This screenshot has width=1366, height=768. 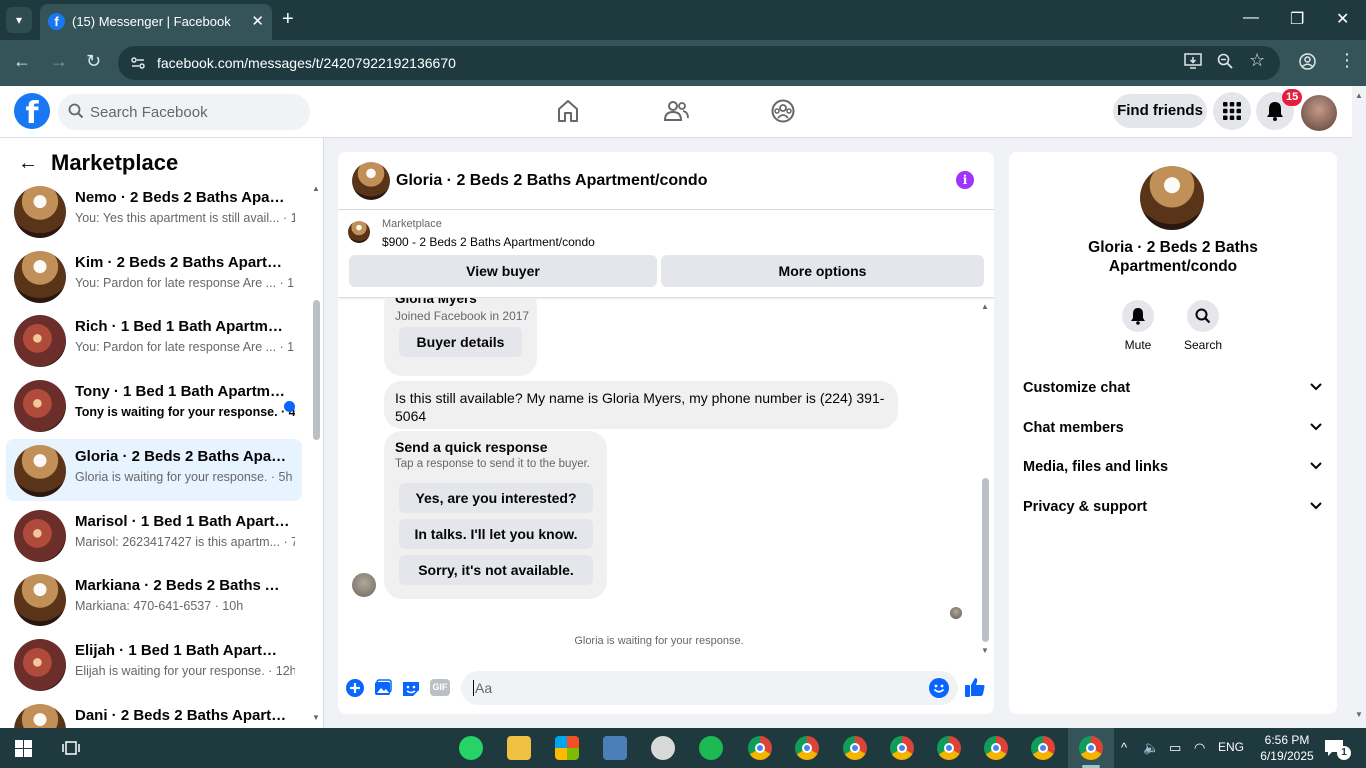 I want to click on browser-tab: f (15) Messenger | Facebook ✕, so click(x=156, y=22).